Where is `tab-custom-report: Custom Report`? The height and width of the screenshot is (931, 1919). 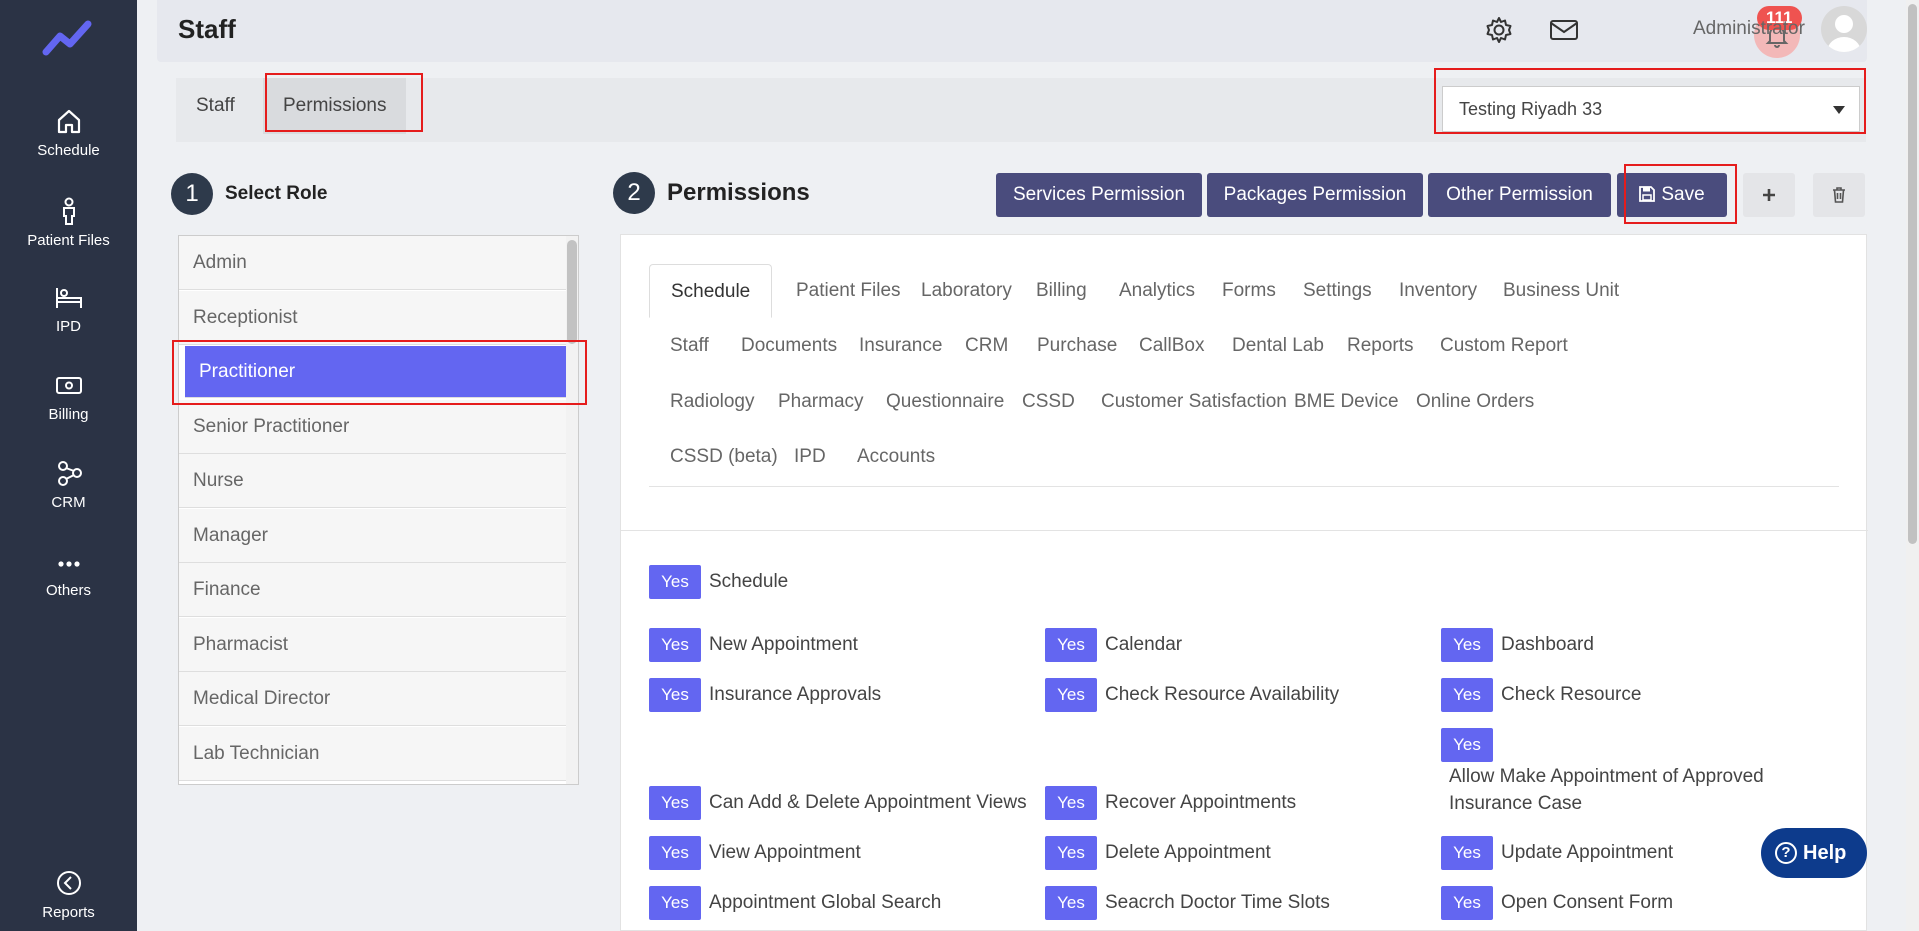 tab-custom-report: Custom Report is located at coordinates (1504, 346).